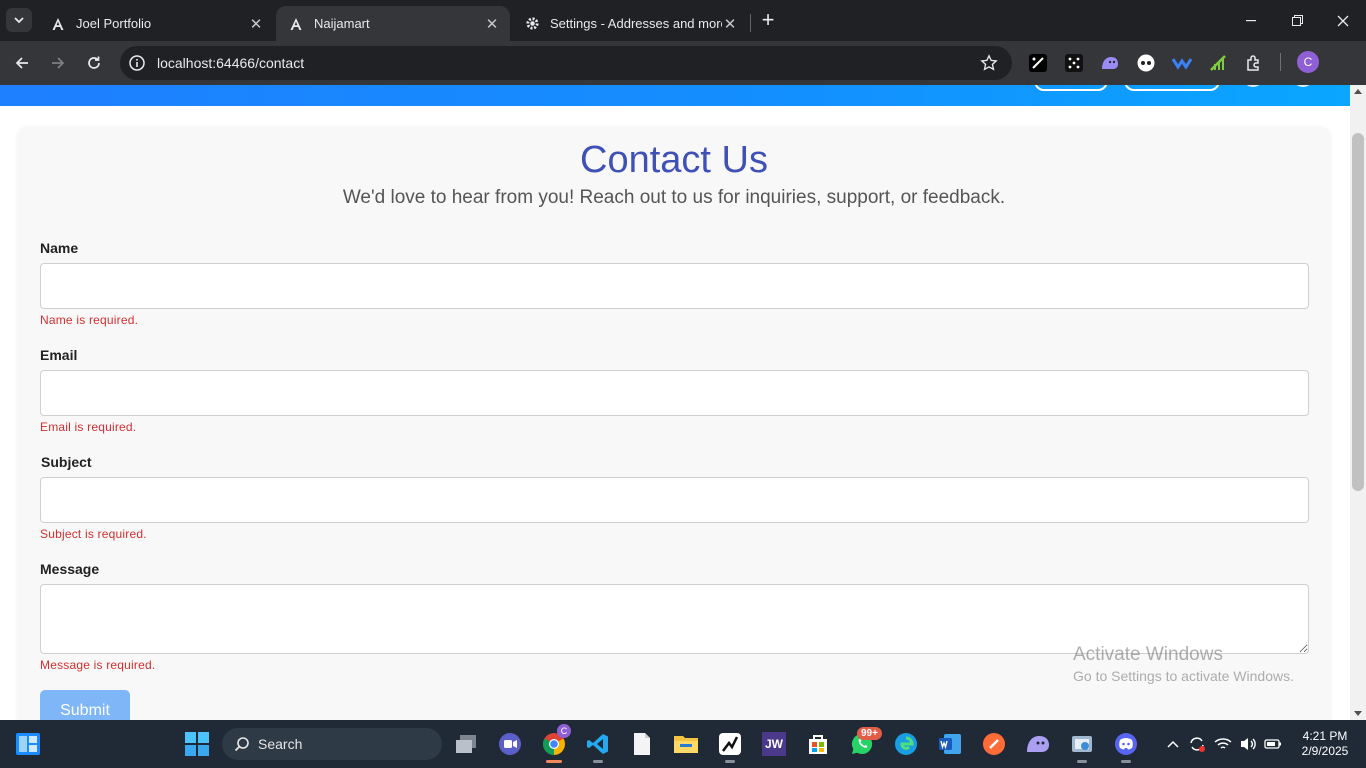 This screenshot has width=1366, height=768. What do you see at coordinates (1038, 744) in the screenshot?
I see `ghost-app-icon` at bounding box center [1038, 744].